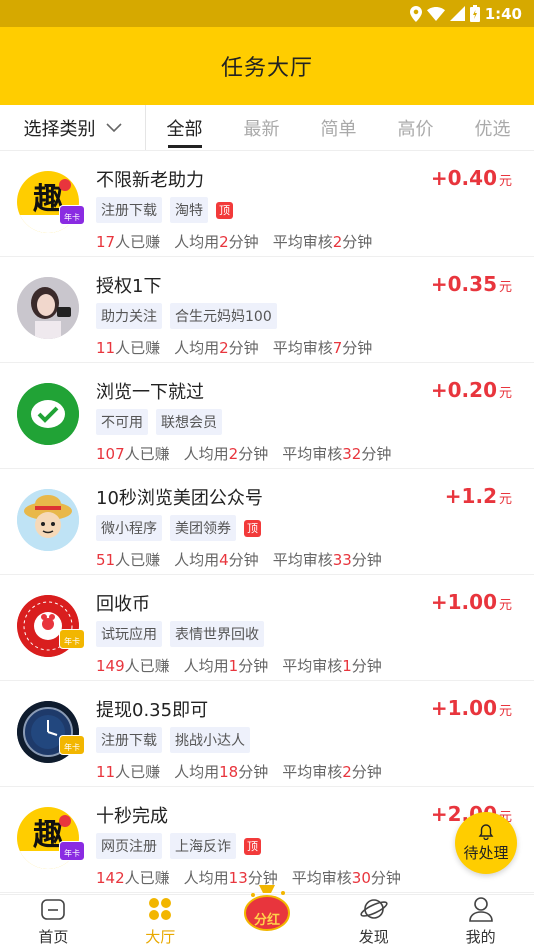  Describe the element at coordinates (203, 846) in the screenshot. I see `task-tag: 上海反诈` at that location.